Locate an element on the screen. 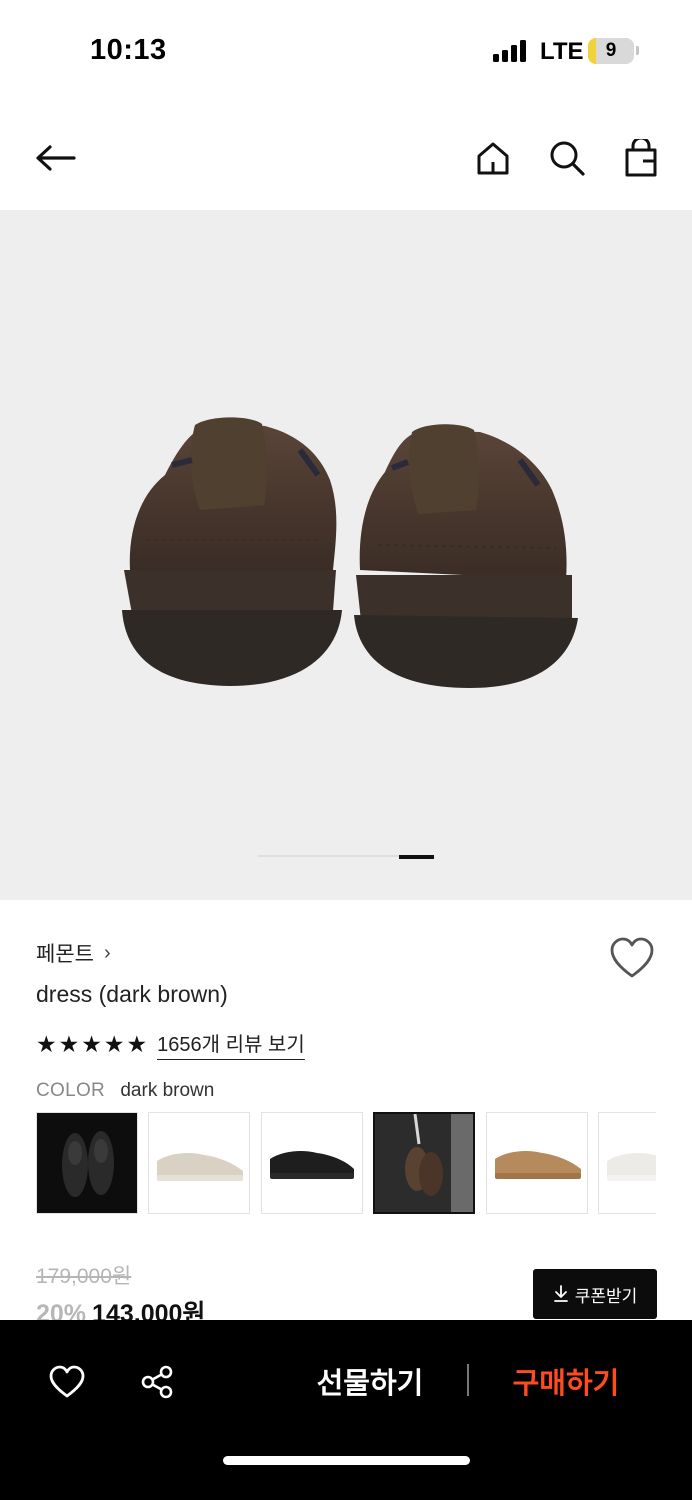  home-icon is located at coordinates (493, 158).